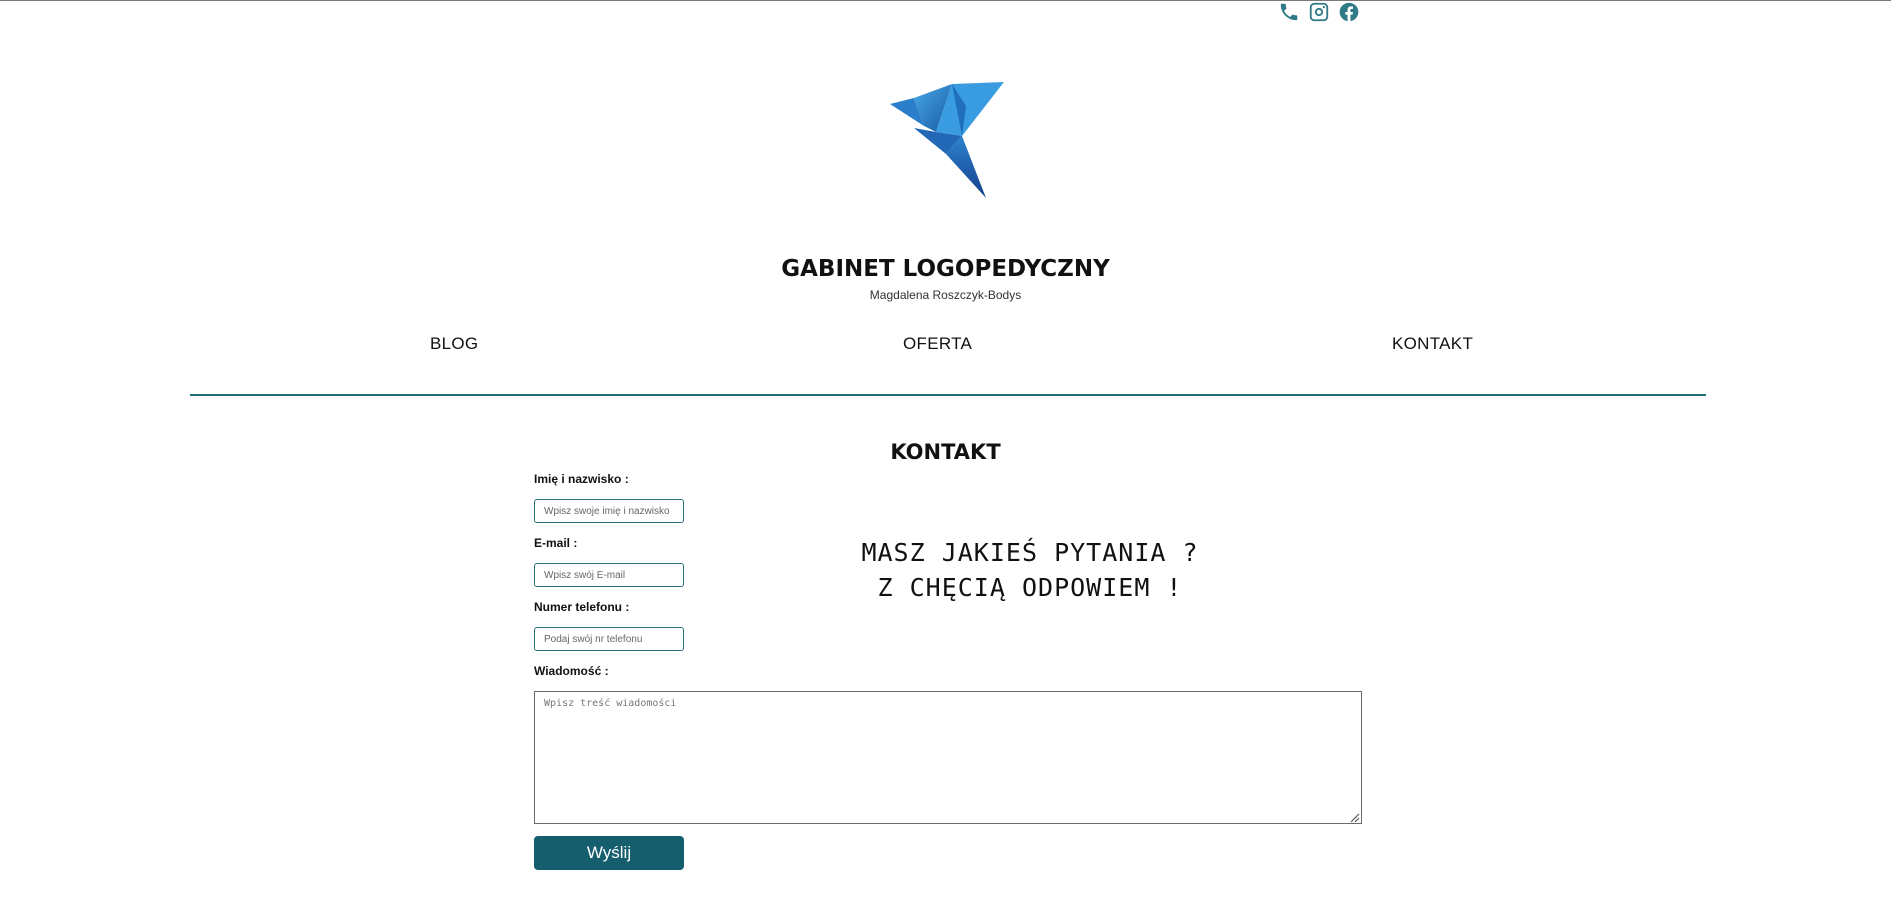  What do you see at coordinates (945, 269) in the screenshot?
I see `site-title: GABINET LOGOPEDYCZNY` at bounding box center [945, 269].